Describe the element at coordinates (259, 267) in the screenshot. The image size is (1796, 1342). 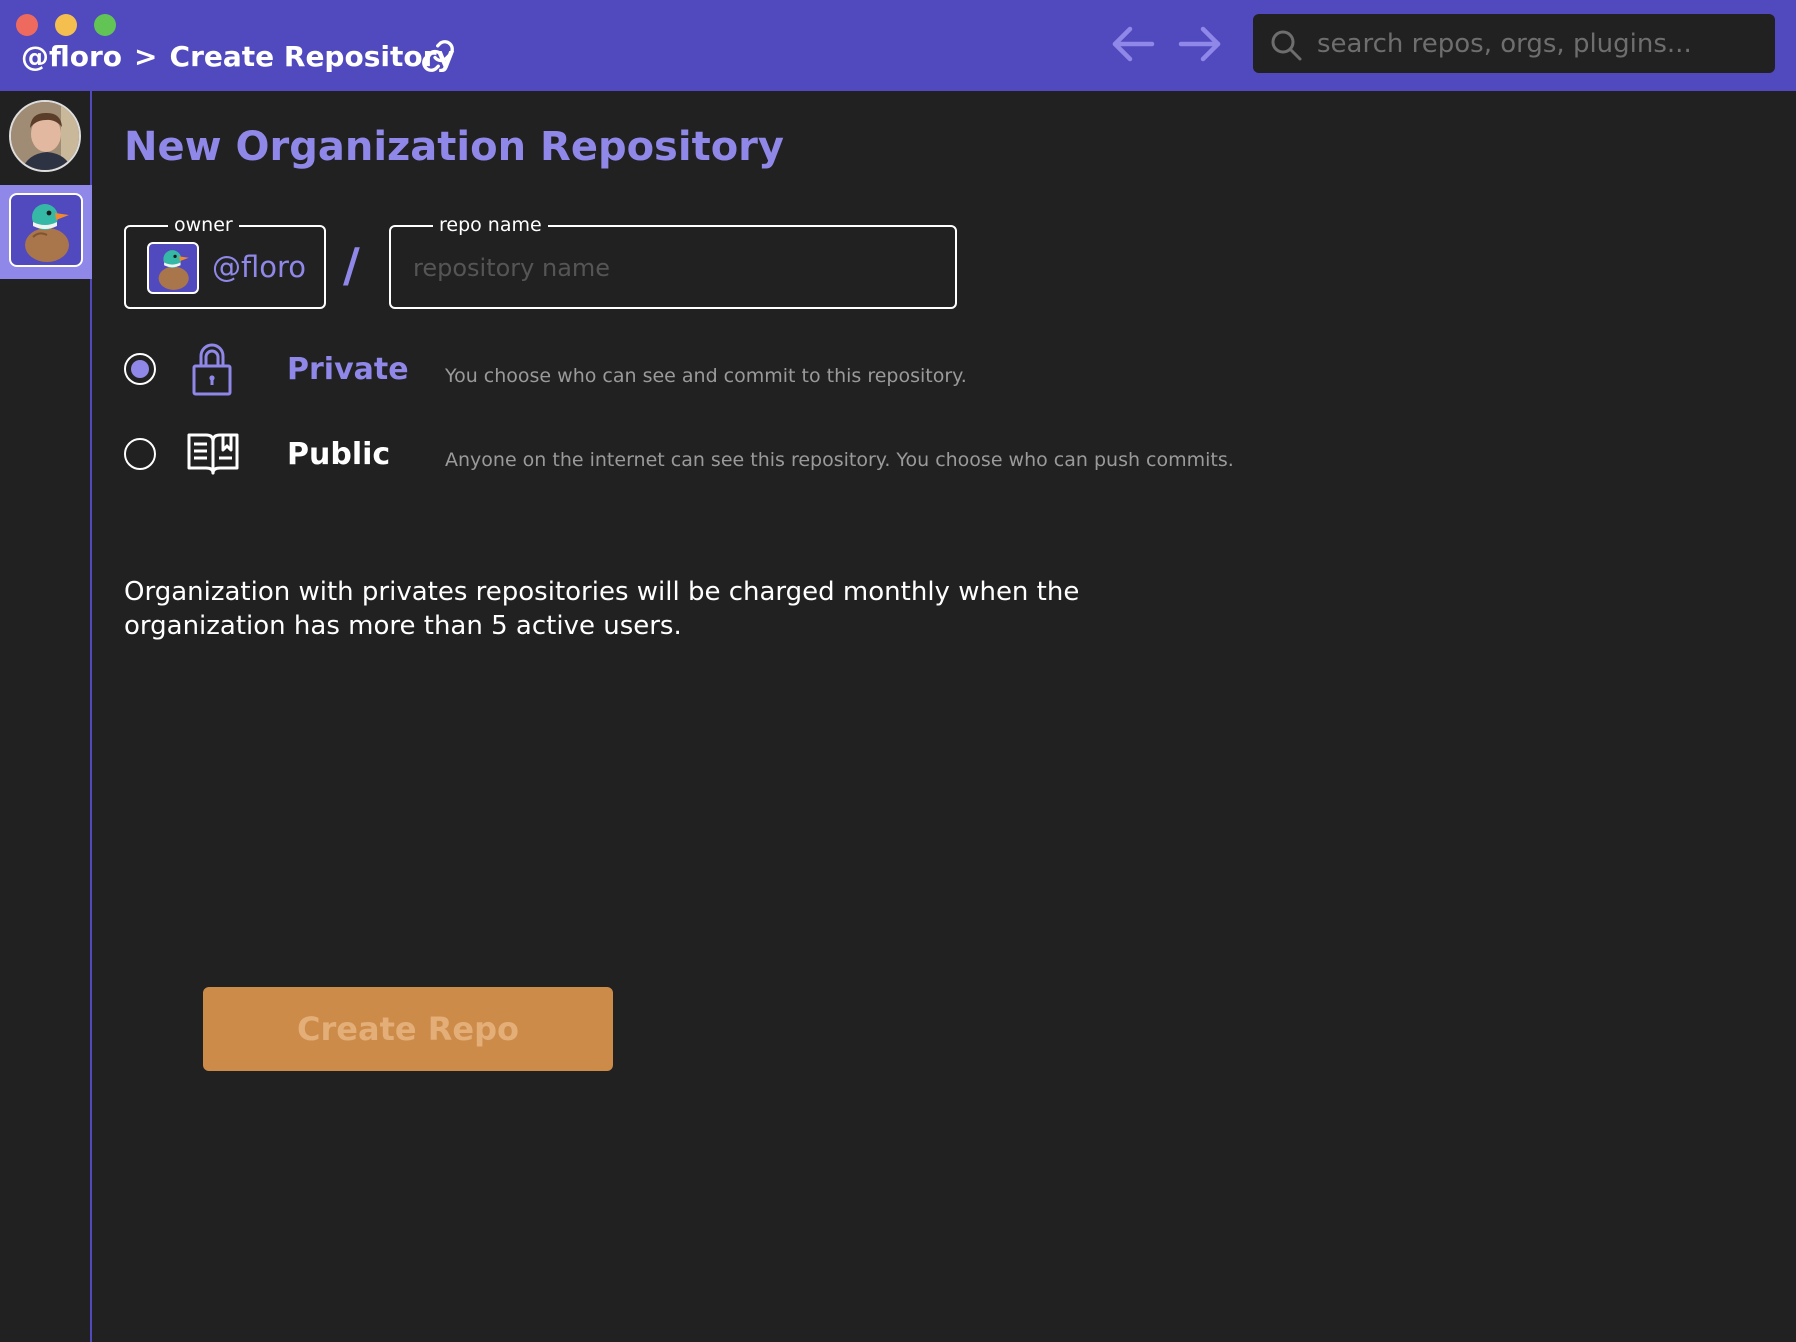
I see `owner-handle: @floro` at that location.